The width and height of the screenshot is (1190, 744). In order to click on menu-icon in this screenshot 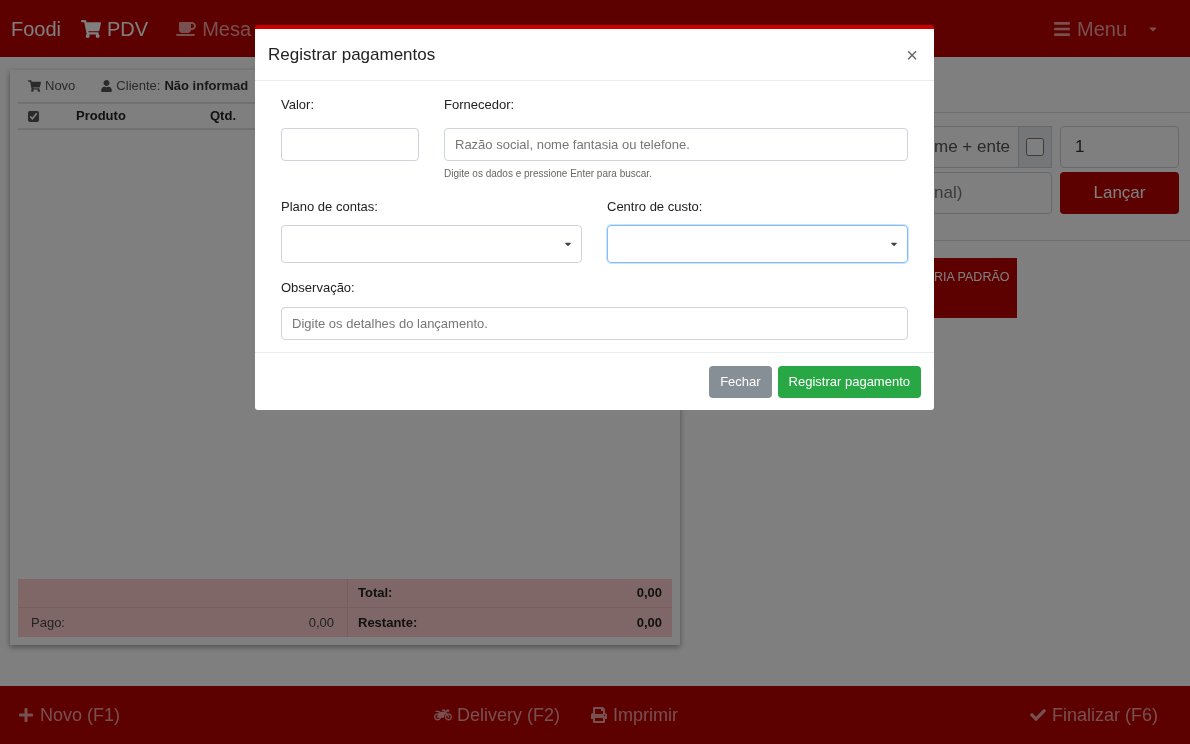, I will do `click(1061, 28)`.